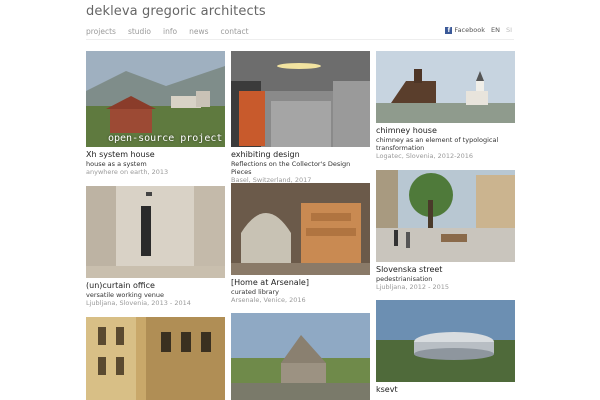 This screenshot has width=600, height=400. What do you see at coordinates (235, 31) in the screenshot?
I see `nav-contact: contact` at bounding box center [235, 31].